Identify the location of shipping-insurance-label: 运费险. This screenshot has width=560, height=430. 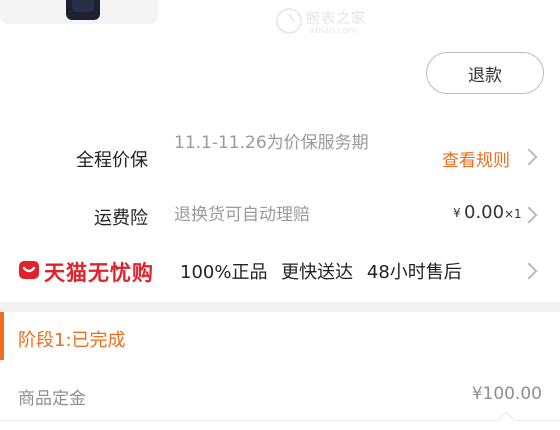
(121, 218).